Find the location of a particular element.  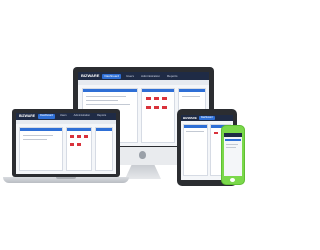

phone-nav-bar is located at coordinates (233, 135).